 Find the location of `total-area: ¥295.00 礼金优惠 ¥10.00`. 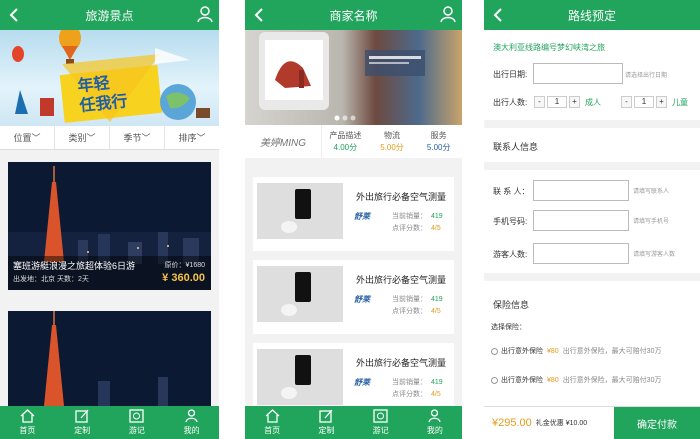

total-area: ¥295.00 礼金优惠 ¥10.00 is located at coordinates (549, 423).